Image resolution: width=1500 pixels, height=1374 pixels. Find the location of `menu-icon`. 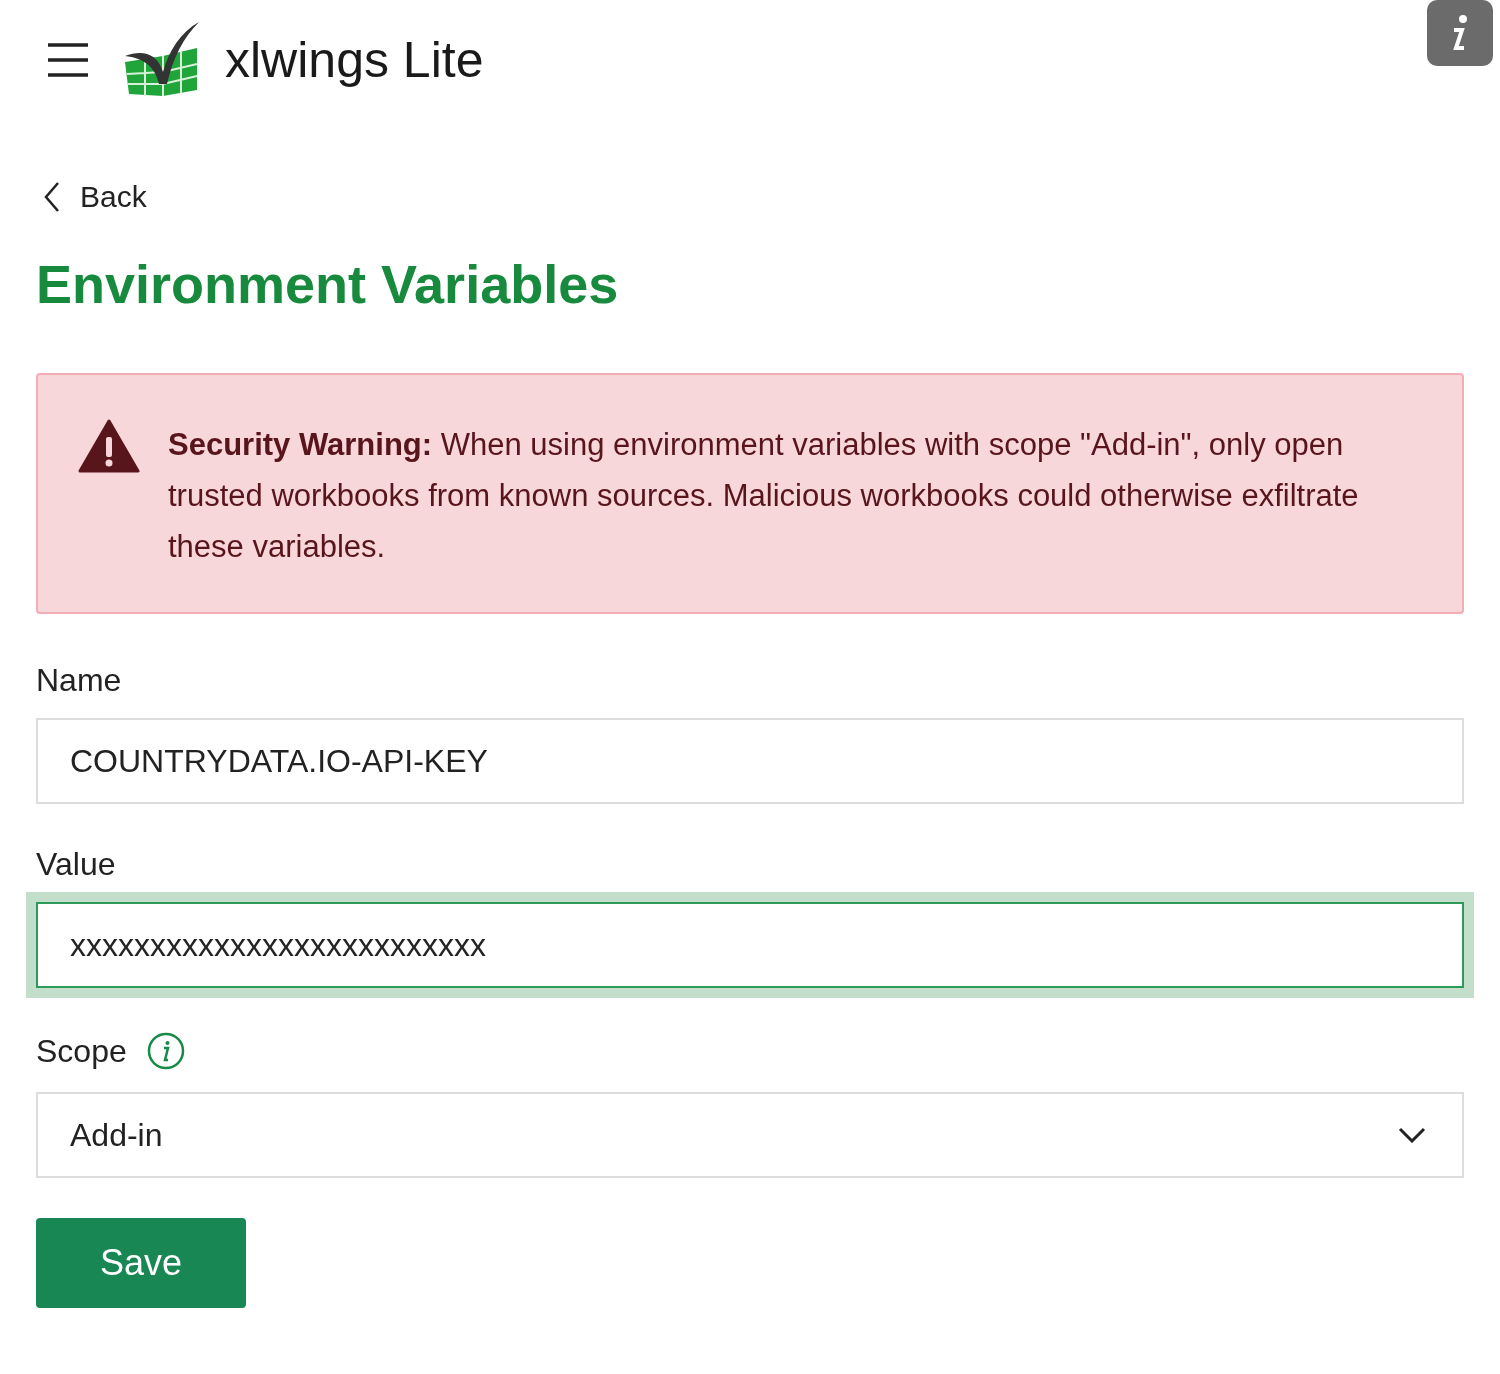

menu-icon is located at coordinates (68, 60).